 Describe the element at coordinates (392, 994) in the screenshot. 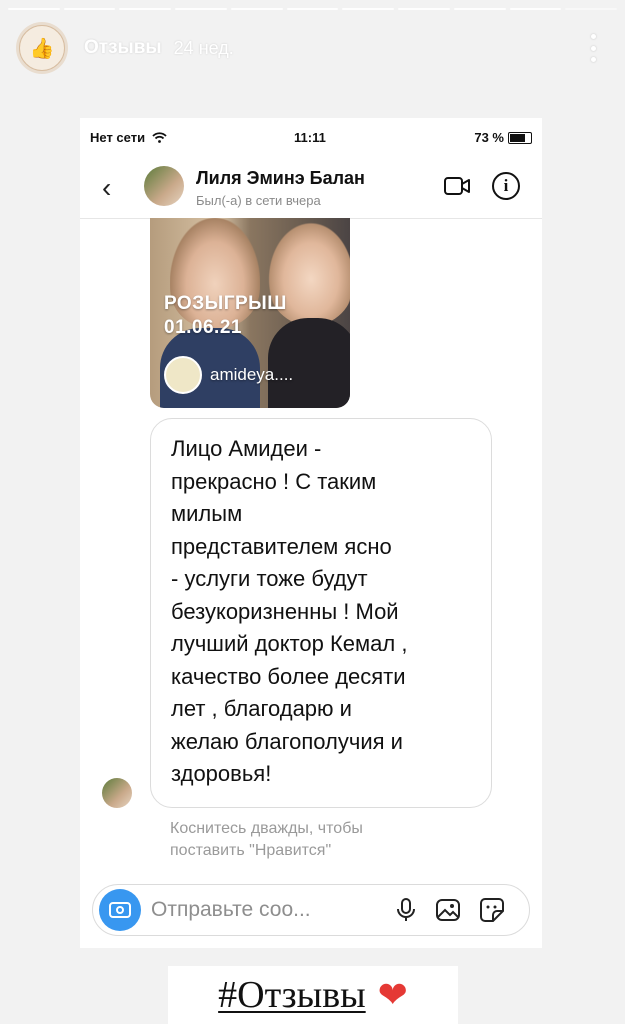

I see `heart-icon: ❤` at that location.